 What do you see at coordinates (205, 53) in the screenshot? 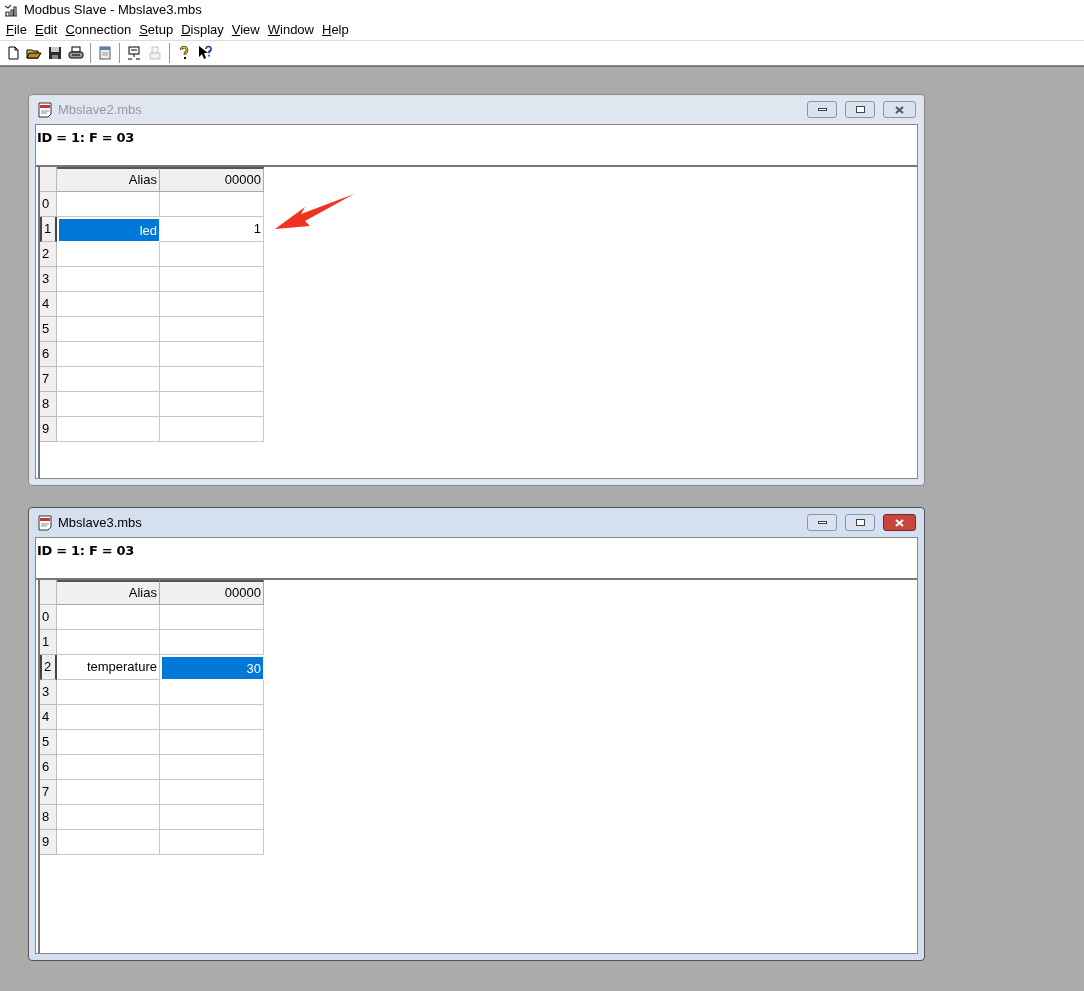
I see `pointer-question-icon` at bounding box center [205, 53].